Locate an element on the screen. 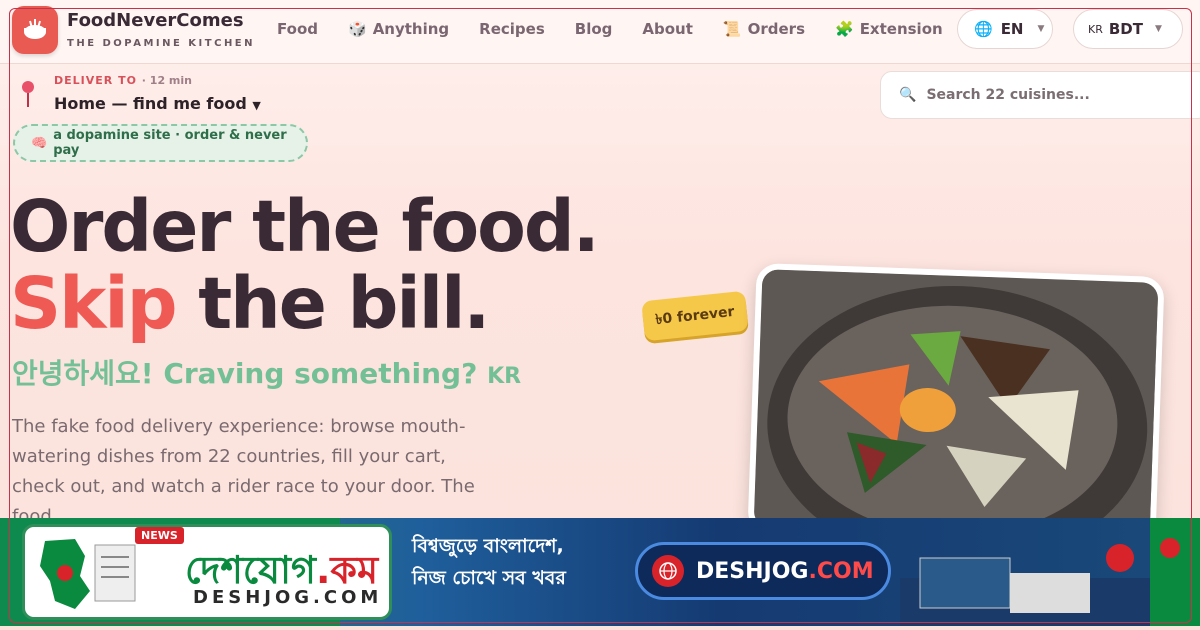  nav-anything: 🎲 Anything is located at coordinates (398, 29).